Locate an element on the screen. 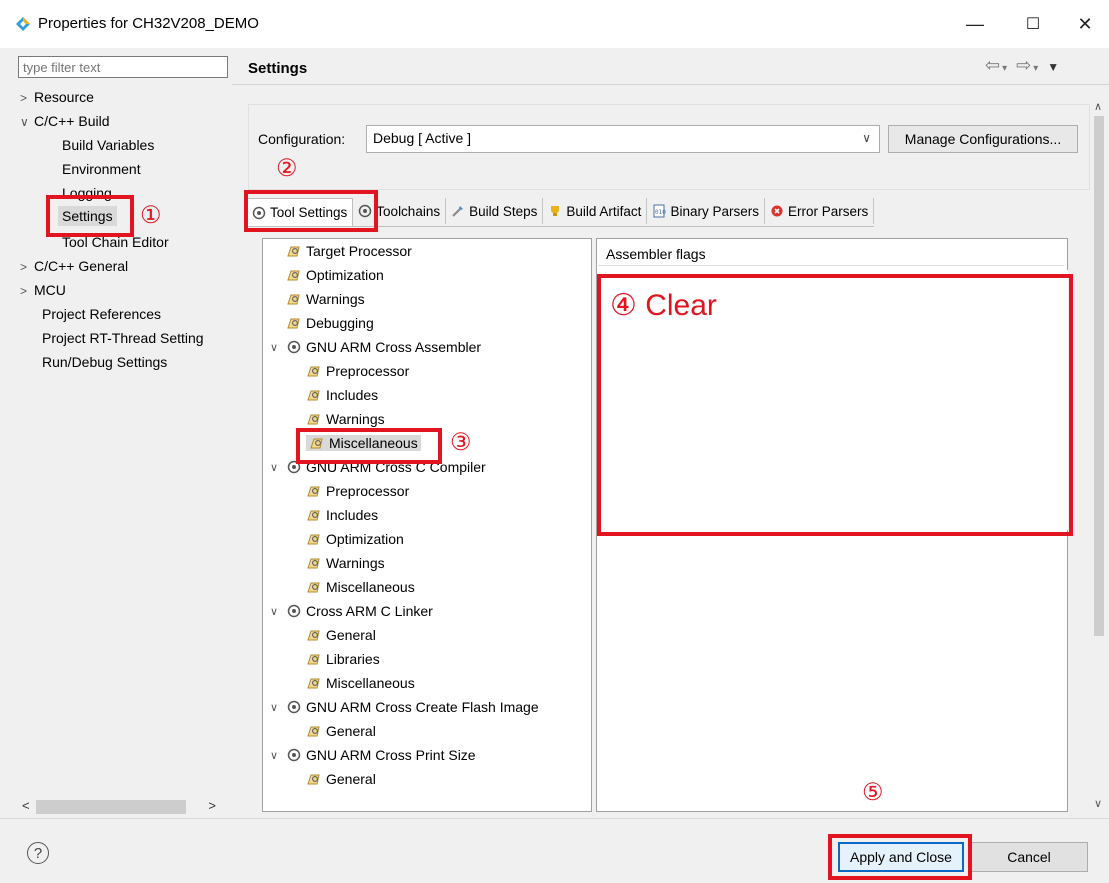  nav-item-resource: > Resource is located at coordinates (57, 97).